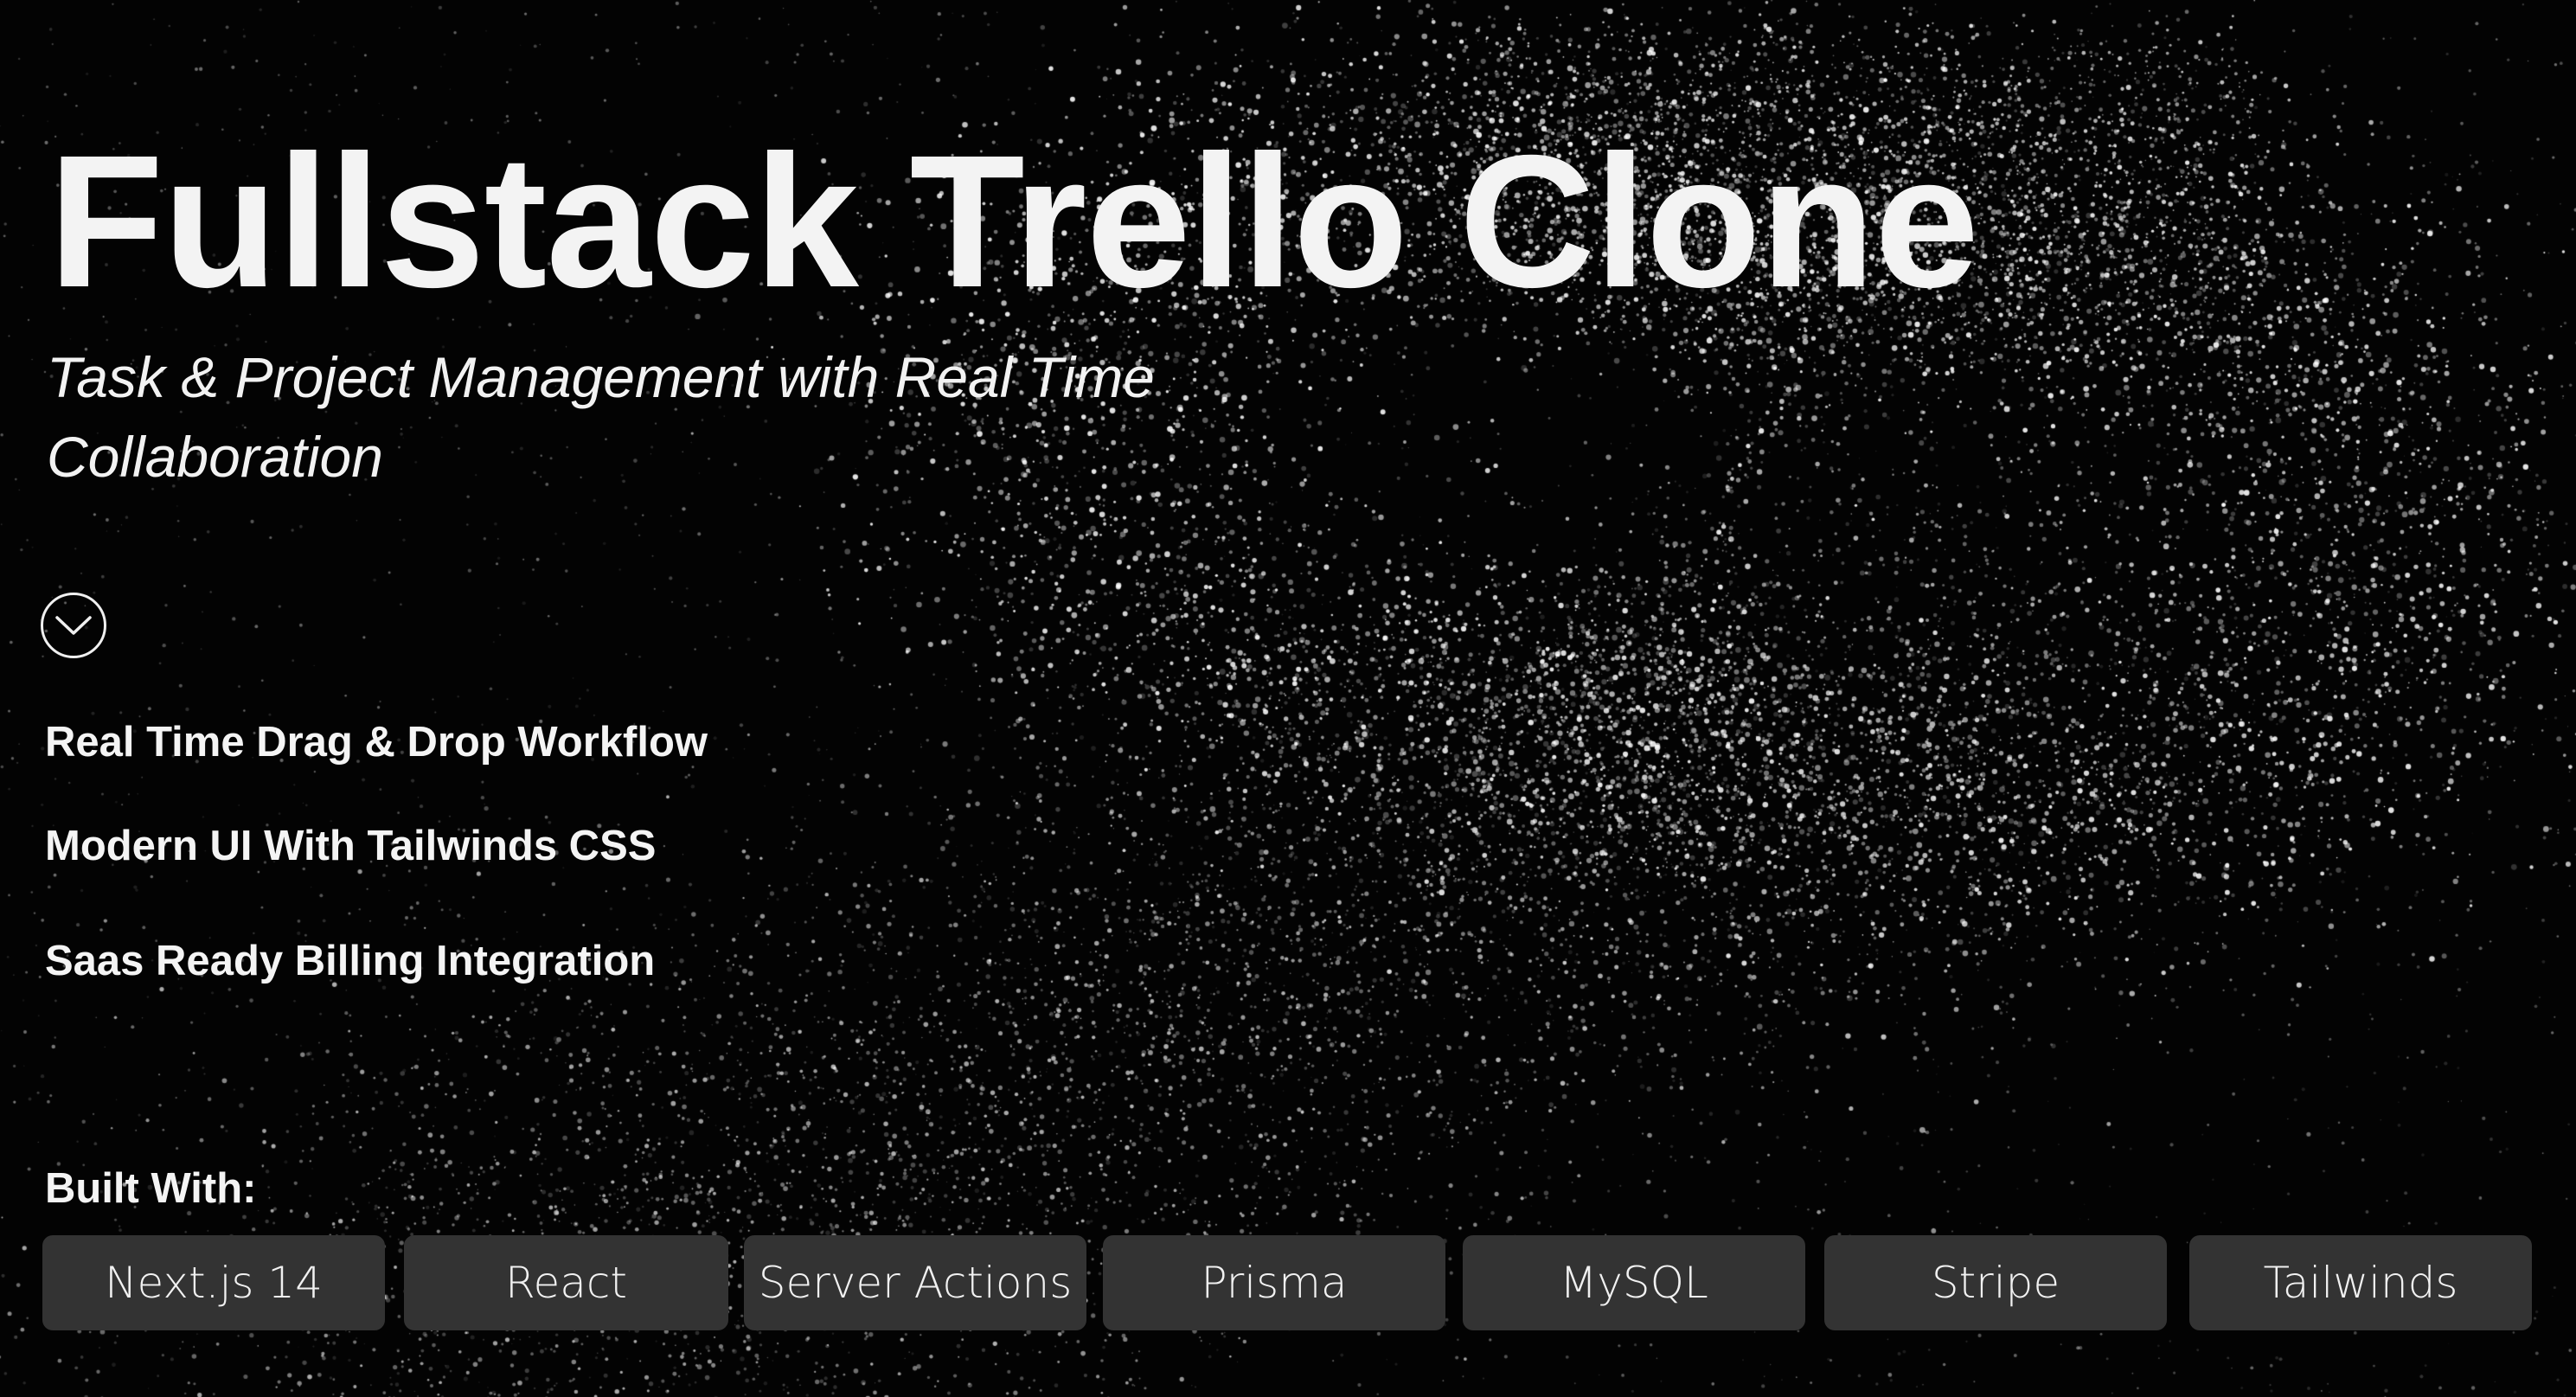 This screenshot has width=2576, height=1397. Describe the element at coordinates (351, 846) in the screenshot. I see `feature-item: Modern UI With Tailwinds CSS` at that location.